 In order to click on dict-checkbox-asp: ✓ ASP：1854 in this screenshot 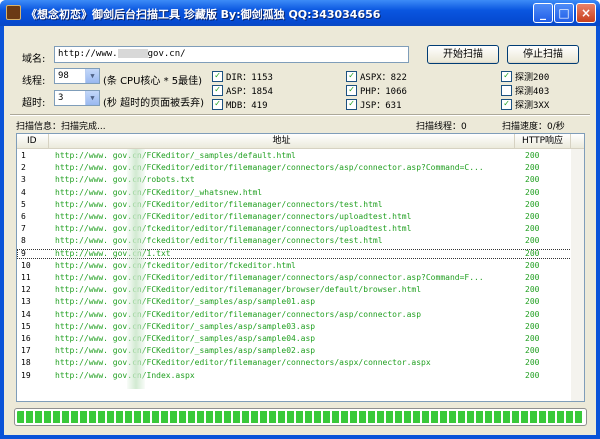, I will do `click(242, 90)`.